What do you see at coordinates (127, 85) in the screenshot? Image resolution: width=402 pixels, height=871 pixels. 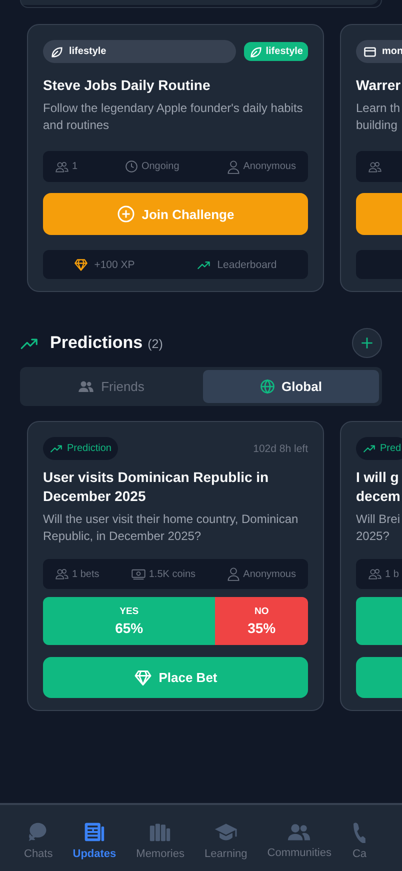 I see `challenge-title: Steve Jobs Daily Routine` at bounding box center [127, 85].